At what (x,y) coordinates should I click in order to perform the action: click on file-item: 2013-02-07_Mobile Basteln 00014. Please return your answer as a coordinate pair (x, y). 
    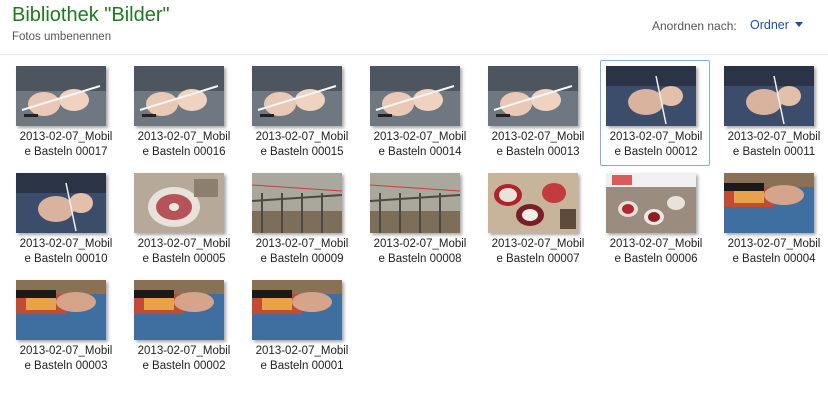
    Looking at the image, I should click on (419, 113).